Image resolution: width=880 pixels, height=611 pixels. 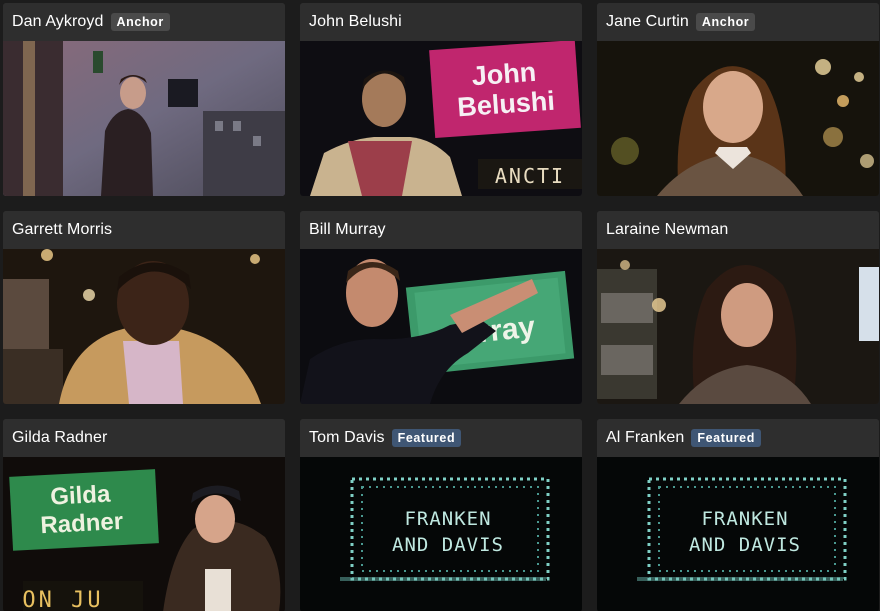 I want to click on cast-name: Al Franken, so click(x=645, y=437).